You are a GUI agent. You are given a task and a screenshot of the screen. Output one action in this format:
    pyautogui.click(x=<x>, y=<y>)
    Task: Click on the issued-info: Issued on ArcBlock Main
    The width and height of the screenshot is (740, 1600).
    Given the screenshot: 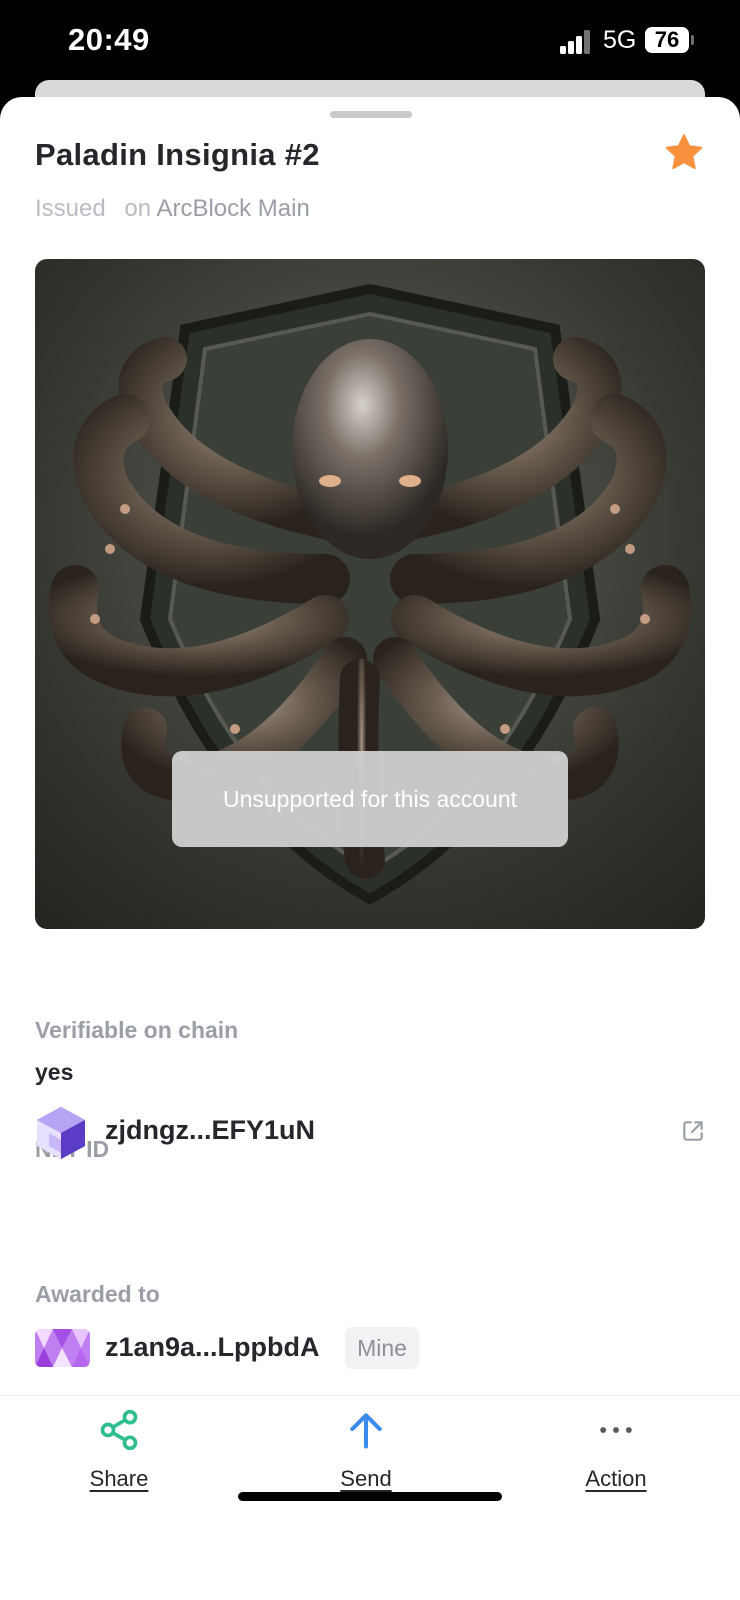 What is the action you would take?
    pyautogui.click(x=172, y=209)
    